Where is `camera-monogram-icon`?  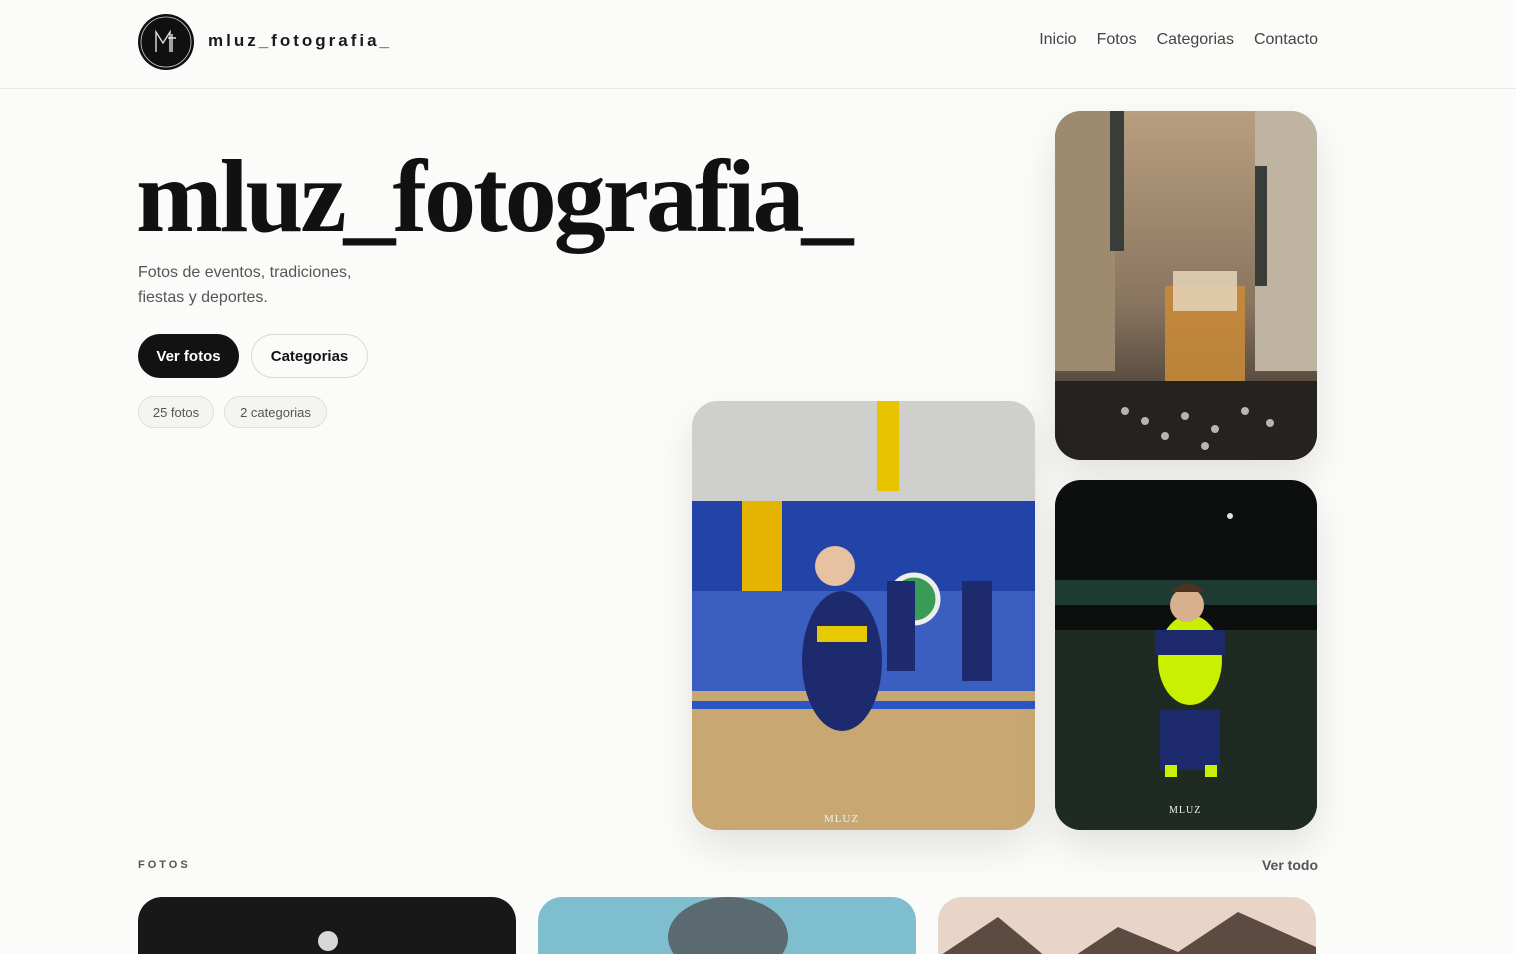 camera-monogram-icon is located at coordinates (166, 42).